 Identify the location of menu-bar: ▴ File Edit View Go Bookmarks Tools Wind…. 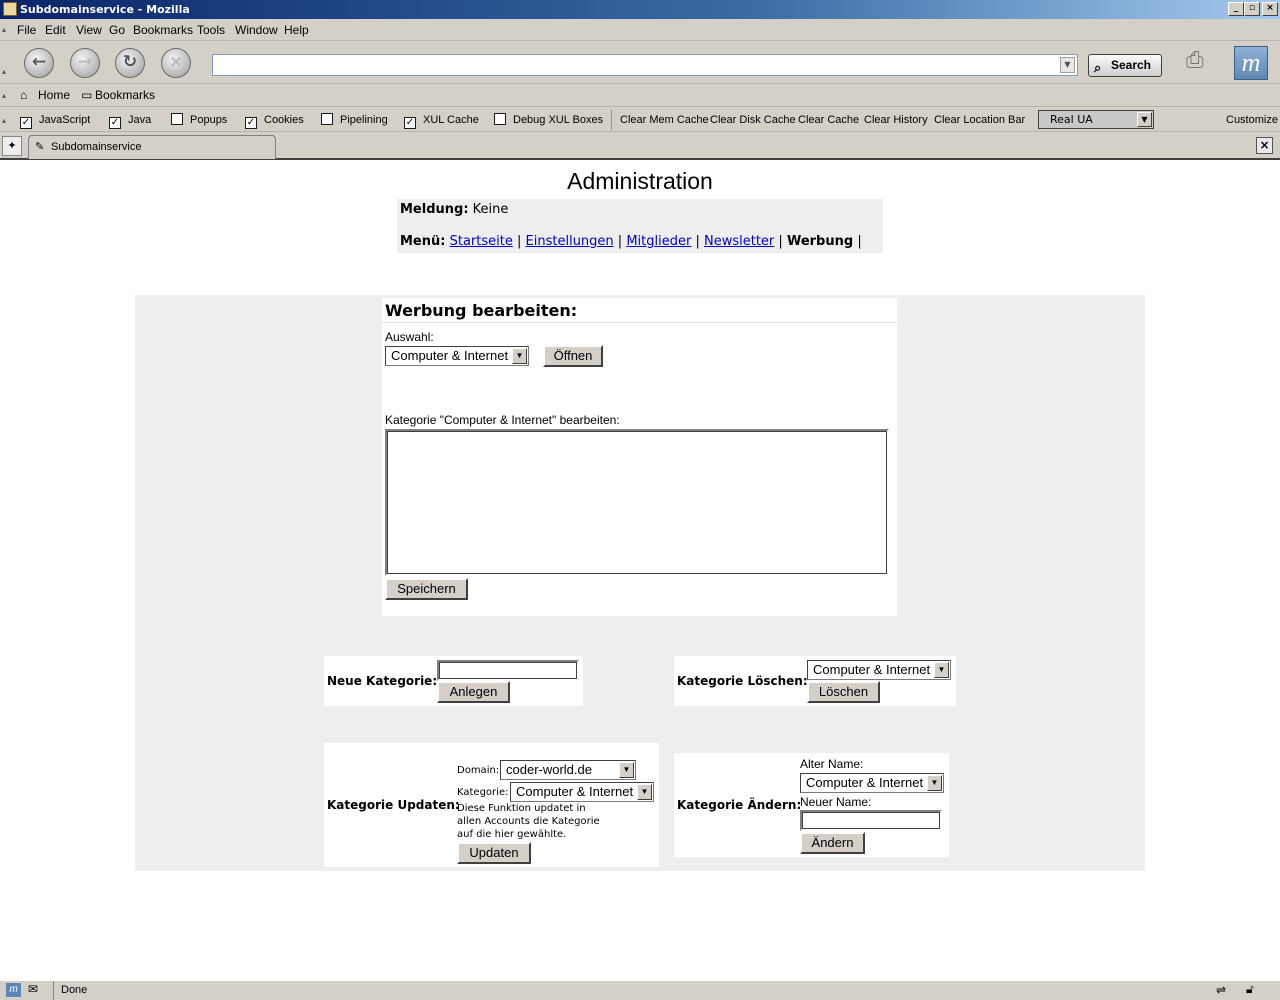
(640, 30).